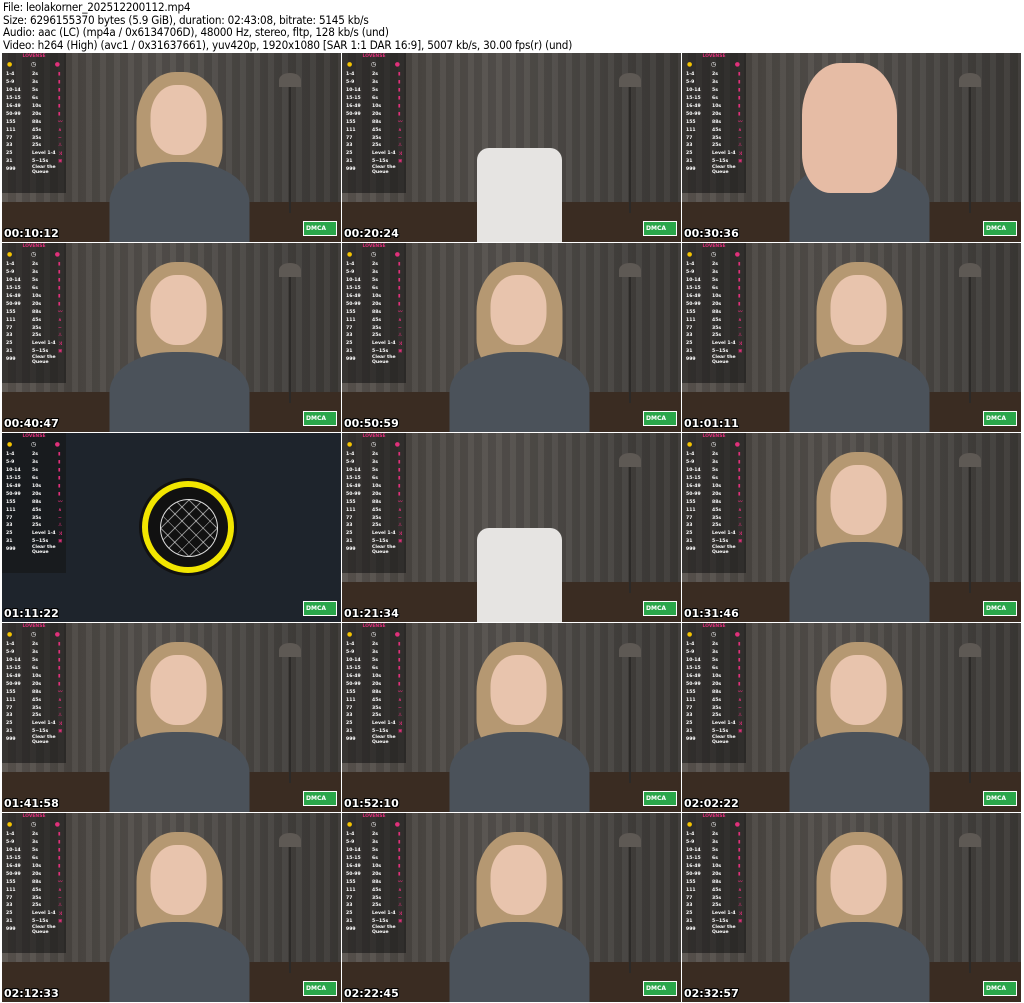 Image resolution: width=1024 pixels, height=1003 pixels. Describe the element at coordinates (31, 993) in the screenshot. I see `timestamp: 02:12:33` at that location.